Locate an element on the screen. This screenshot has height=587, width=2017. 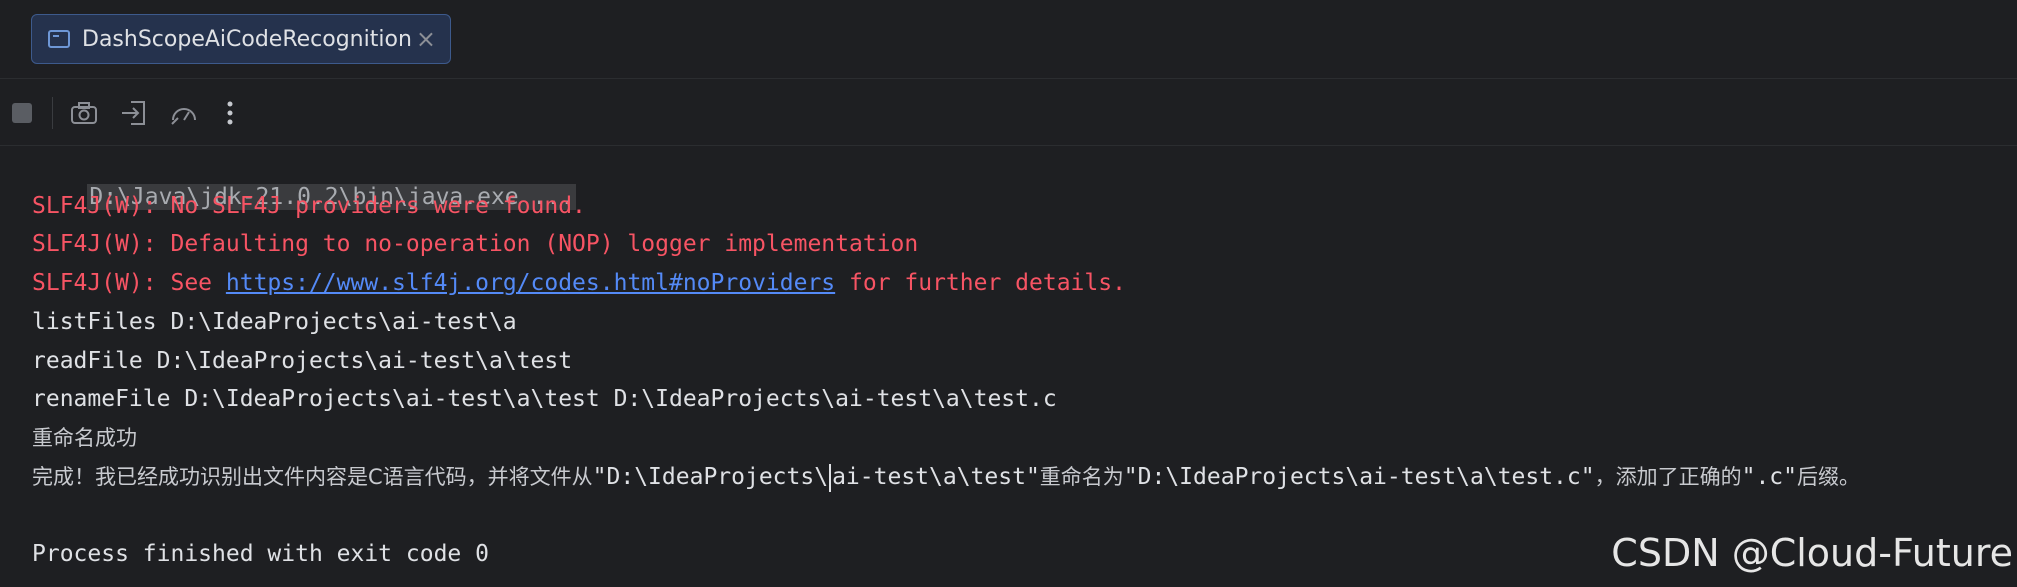
error-prefix: SLF4J(W): See is located at coordinates (129, 283).